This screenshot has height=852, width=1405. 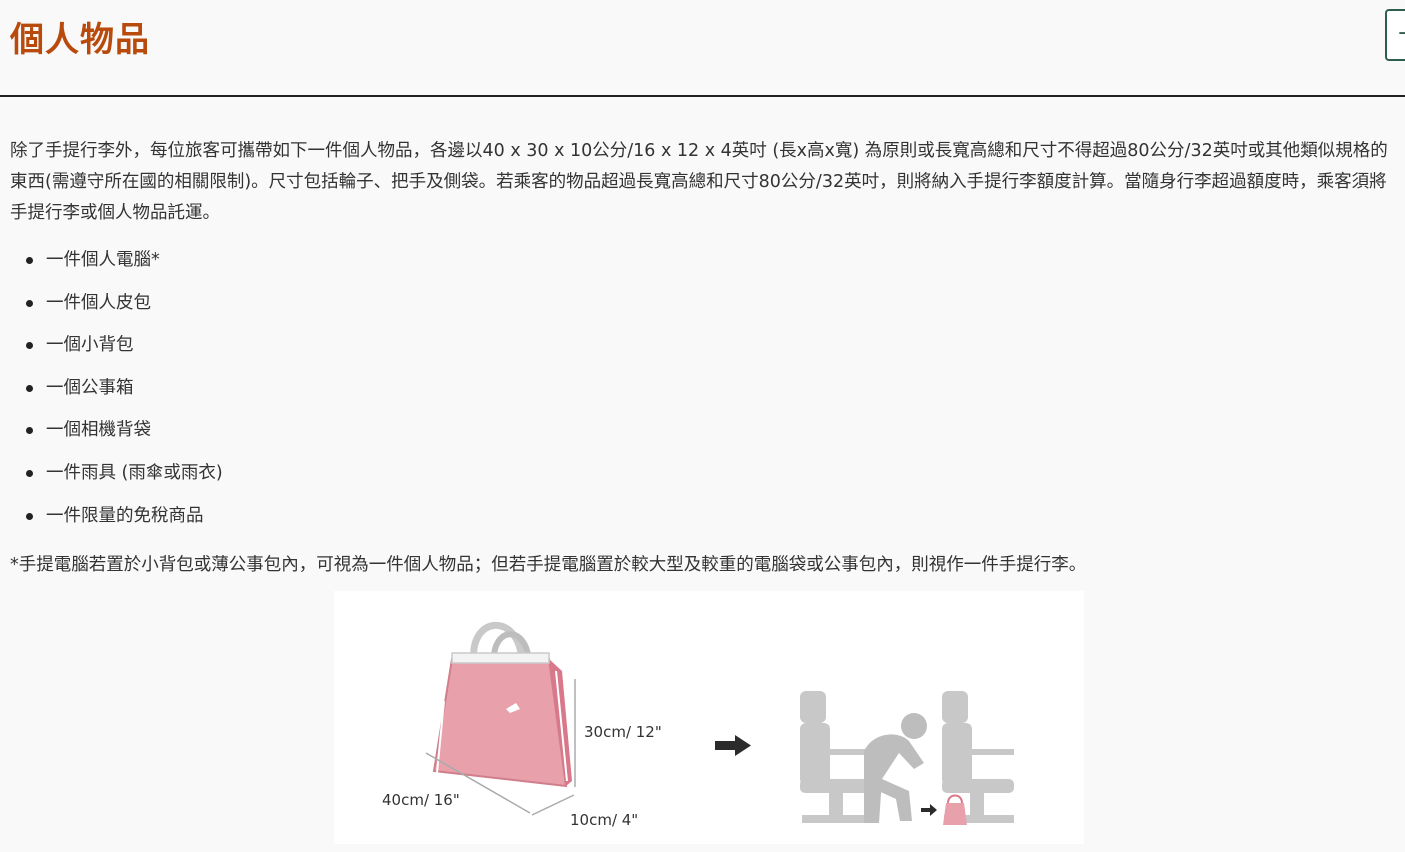 What do you see at coordinates (98, 430) in the screenshot?
I see `list-item-label: 一個相機背袋` at bounding box center [98, 430].